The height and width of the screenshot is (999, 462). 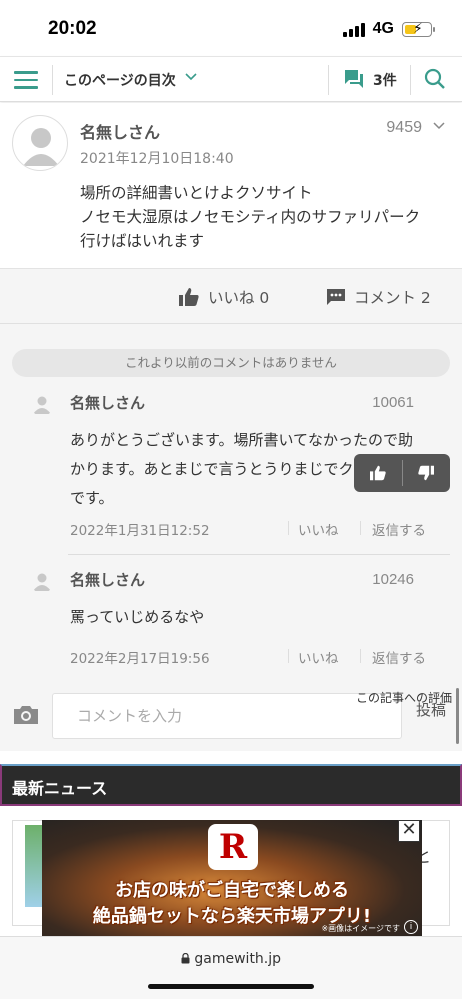 What do you see at coordinates (260, 657) in the screenshot?
I see `reply-meta: 2022年2月17日19:56 いいね 返信する` at bounding box center [260, 657].